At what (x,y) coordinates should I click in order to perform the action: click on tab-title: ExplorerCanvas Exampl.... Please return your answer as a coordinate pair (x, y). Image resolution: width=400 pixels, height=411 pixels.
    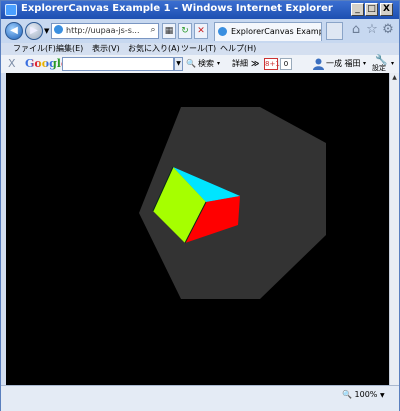
    Looking at the image, I should click on (276, 31).